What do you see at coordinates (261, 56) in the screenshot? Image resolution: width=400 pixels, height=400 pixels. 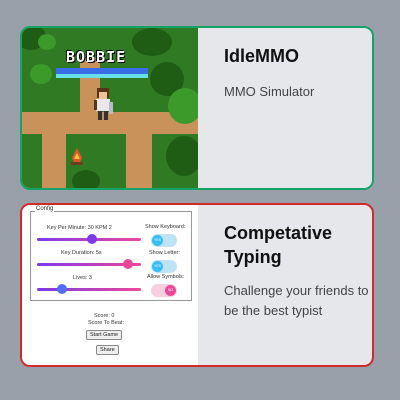 I see `card-title: IdleMMO` at bounding box center [261, 56].